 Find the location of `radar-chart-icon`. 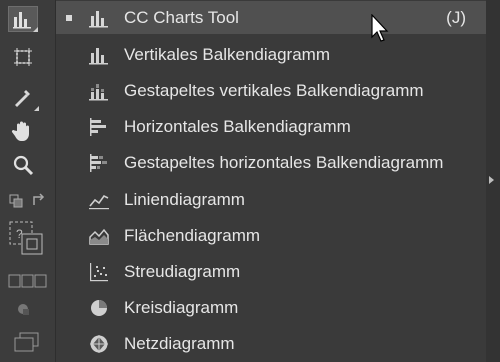

radar-chart-icon is located at coordinates (99, 343).